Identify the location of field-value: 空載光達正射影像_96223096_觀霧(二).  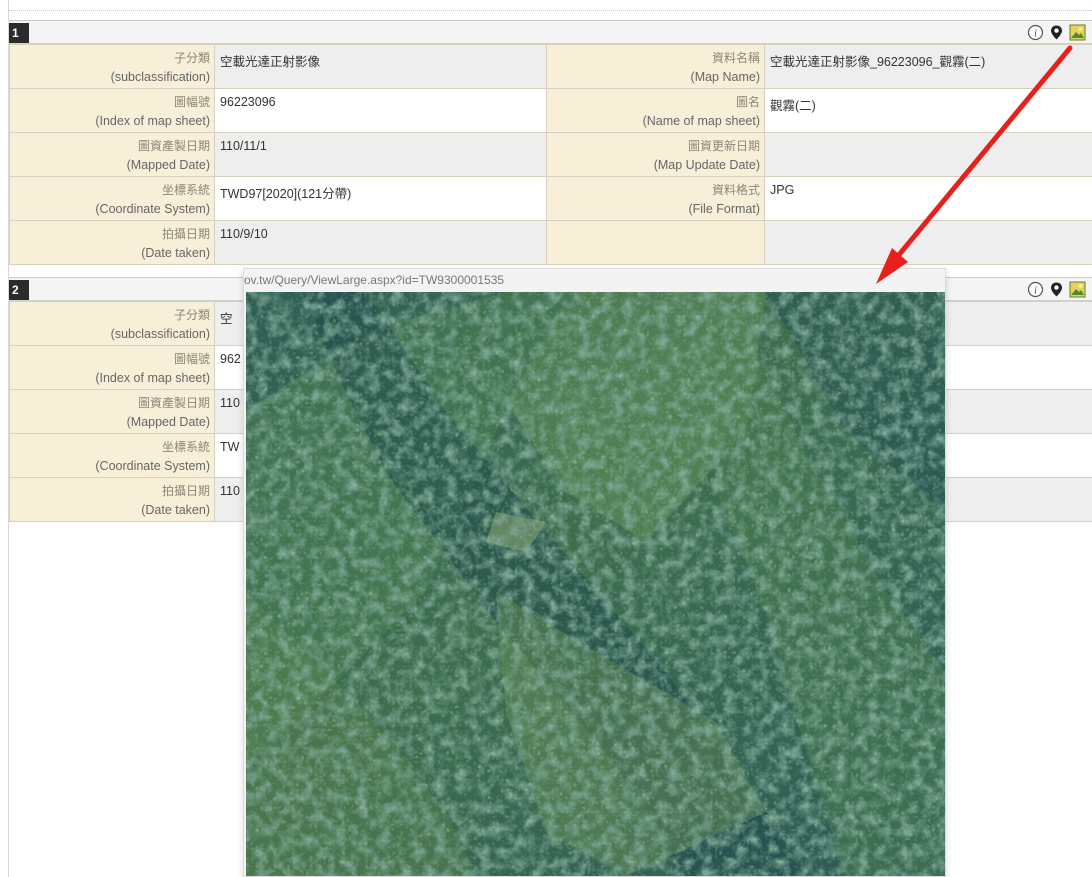
(928, 66).